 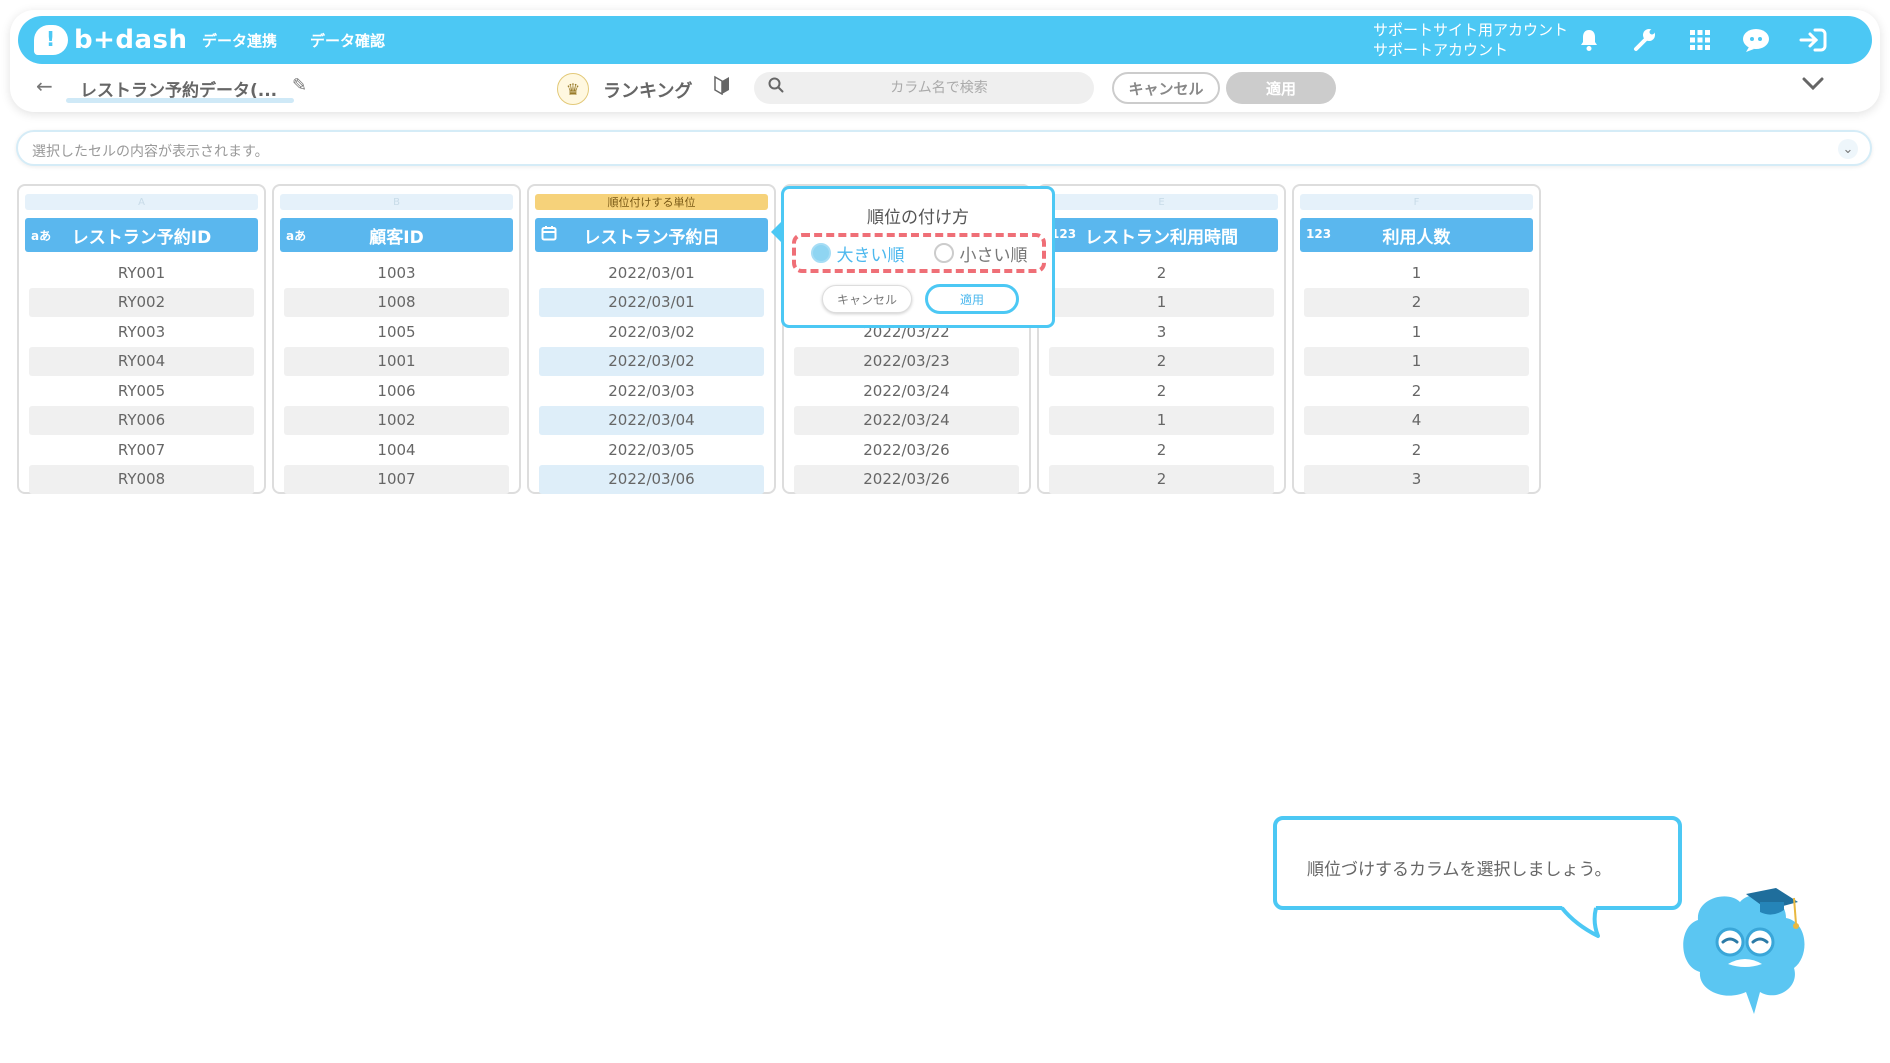 What do you see at coordinates (239, 40) in the screenshot?
I see `nav-data-integration: データ連携` at bounding box center [239, 40].